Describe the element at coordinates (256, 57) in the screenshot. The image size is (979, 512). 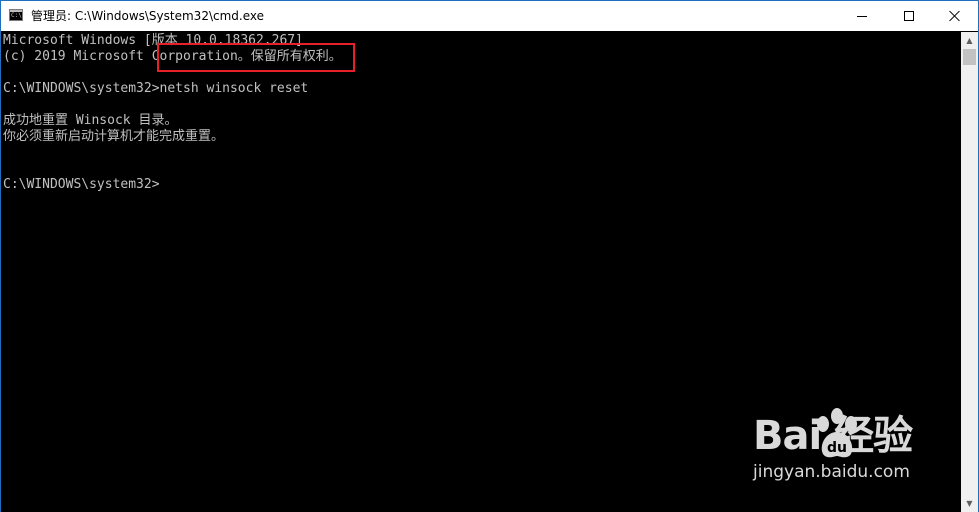
I see `command-highlight-box` at that location.